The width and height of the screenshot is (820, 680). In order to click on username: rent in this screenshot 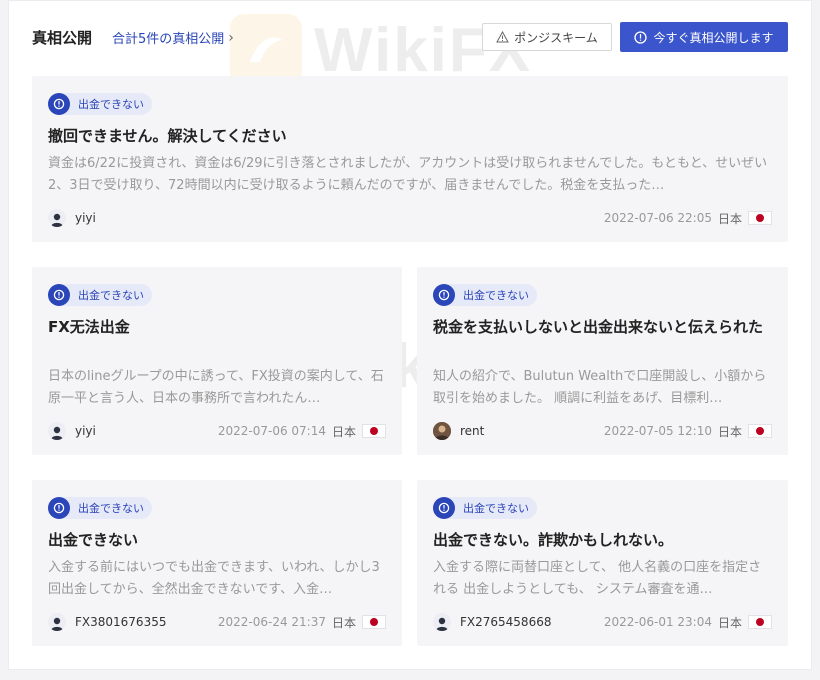, I will do `click(472, 431)`.